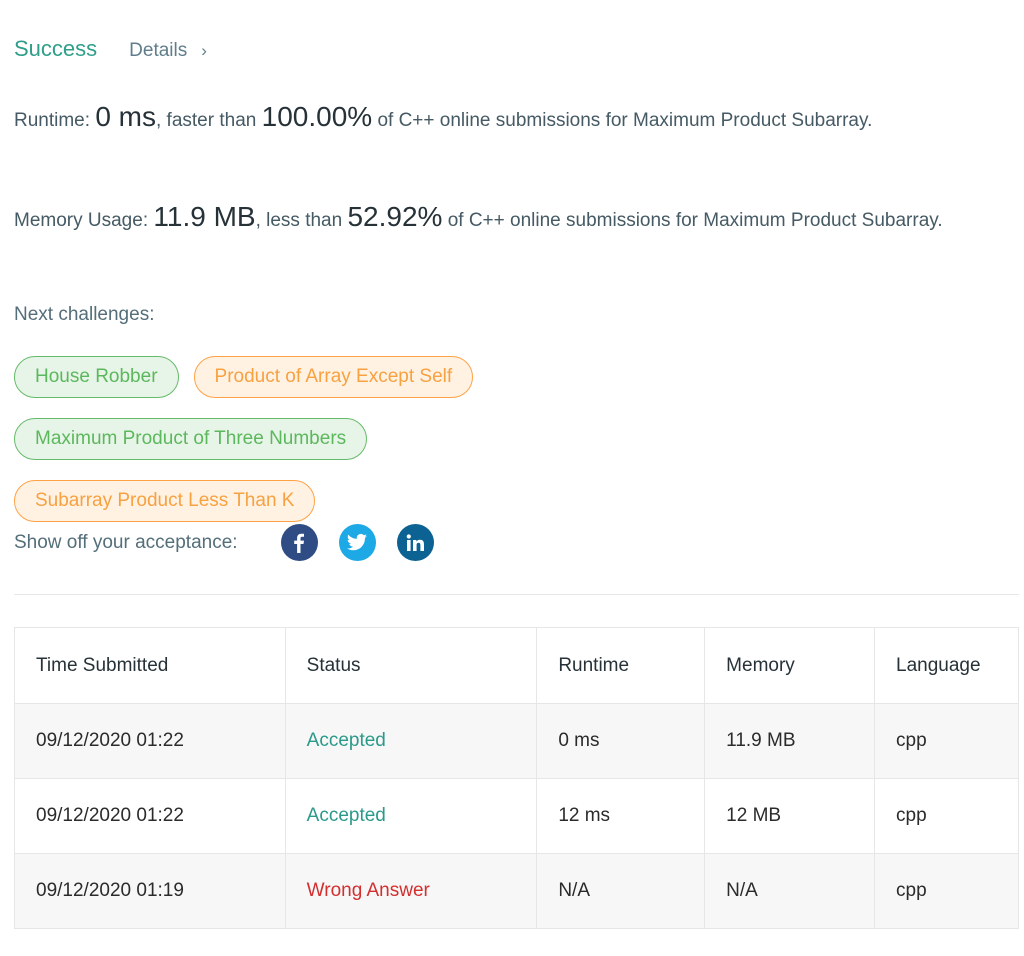  I want to click on linkedin-icon, so click(415, 542).